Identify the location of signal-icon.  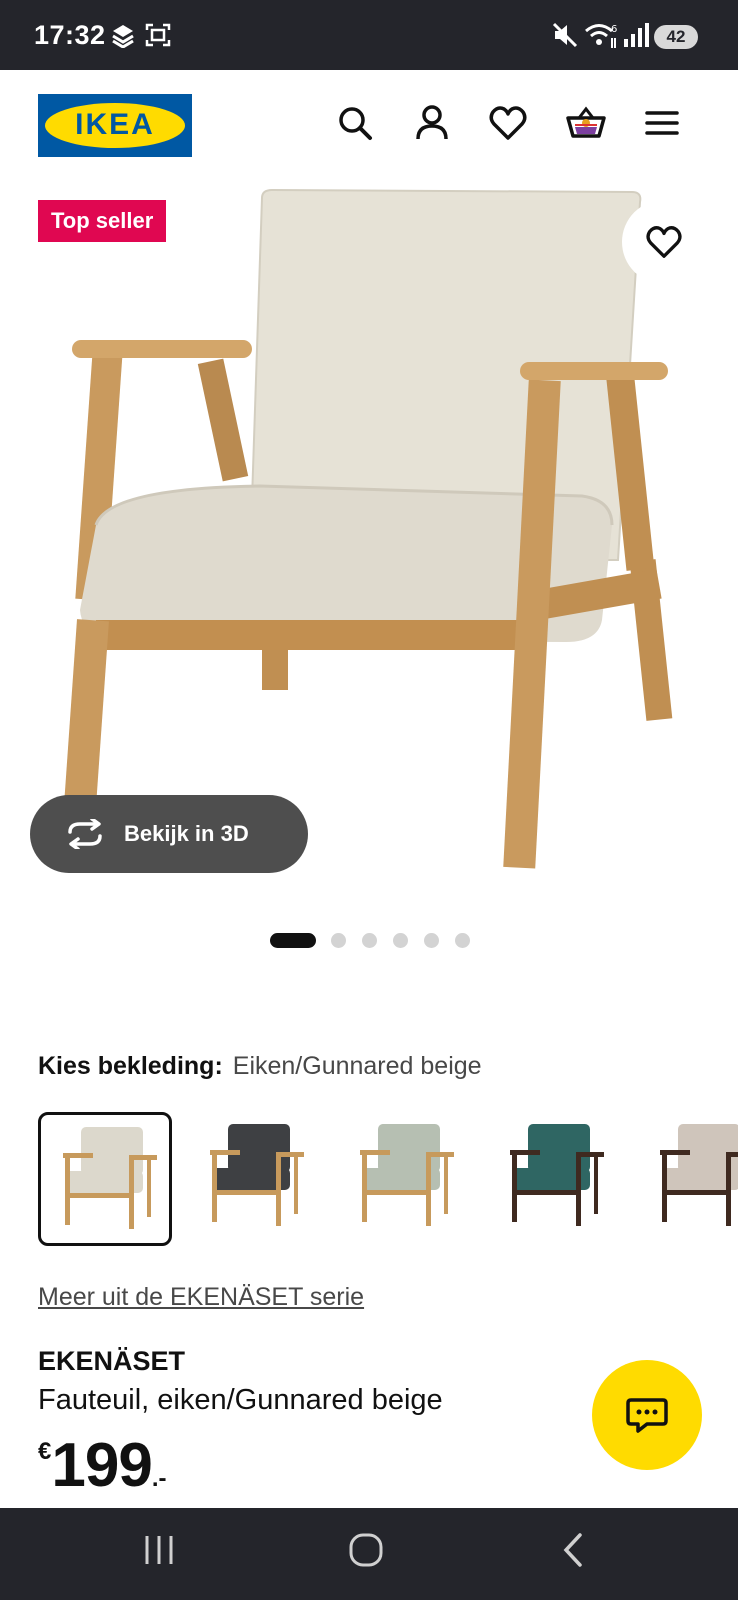
(636, 37).